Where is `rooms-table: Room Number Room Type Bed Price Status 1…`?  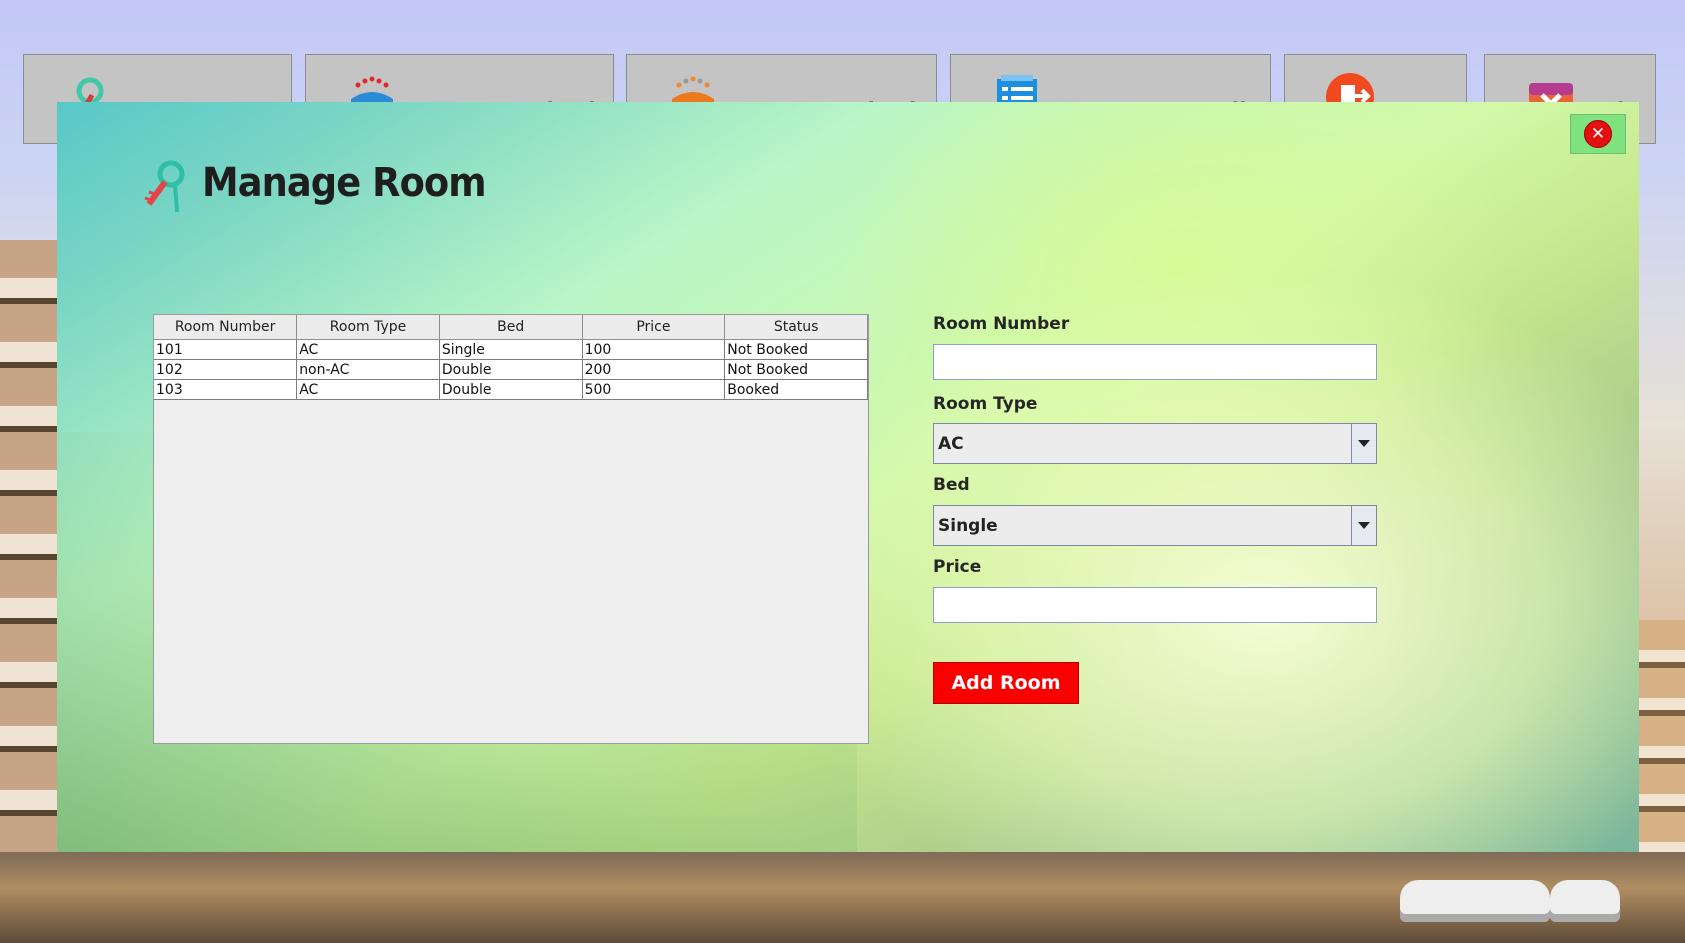 rooms-table: Room Number Room Type Bed Price Status 1… is located at coordinates (511, 357).